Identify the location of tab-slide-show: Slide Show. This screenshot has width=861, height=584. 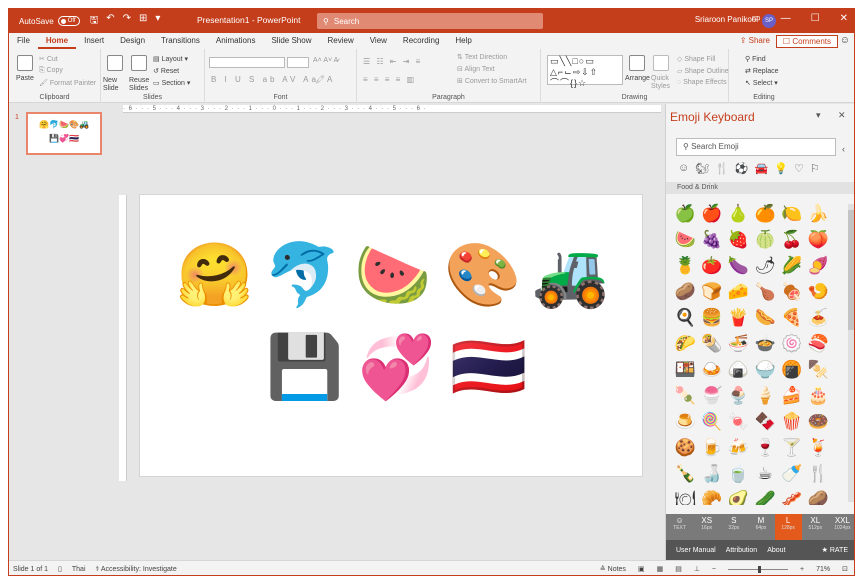
(291, 41).